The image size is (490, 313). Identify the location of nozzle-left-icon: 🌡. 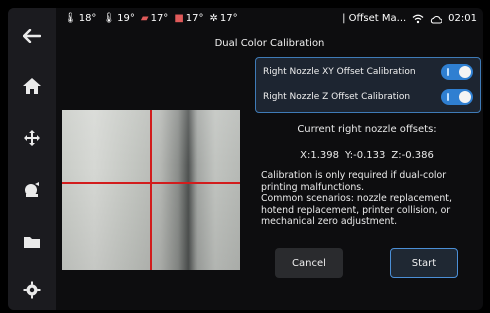
(70, 18).